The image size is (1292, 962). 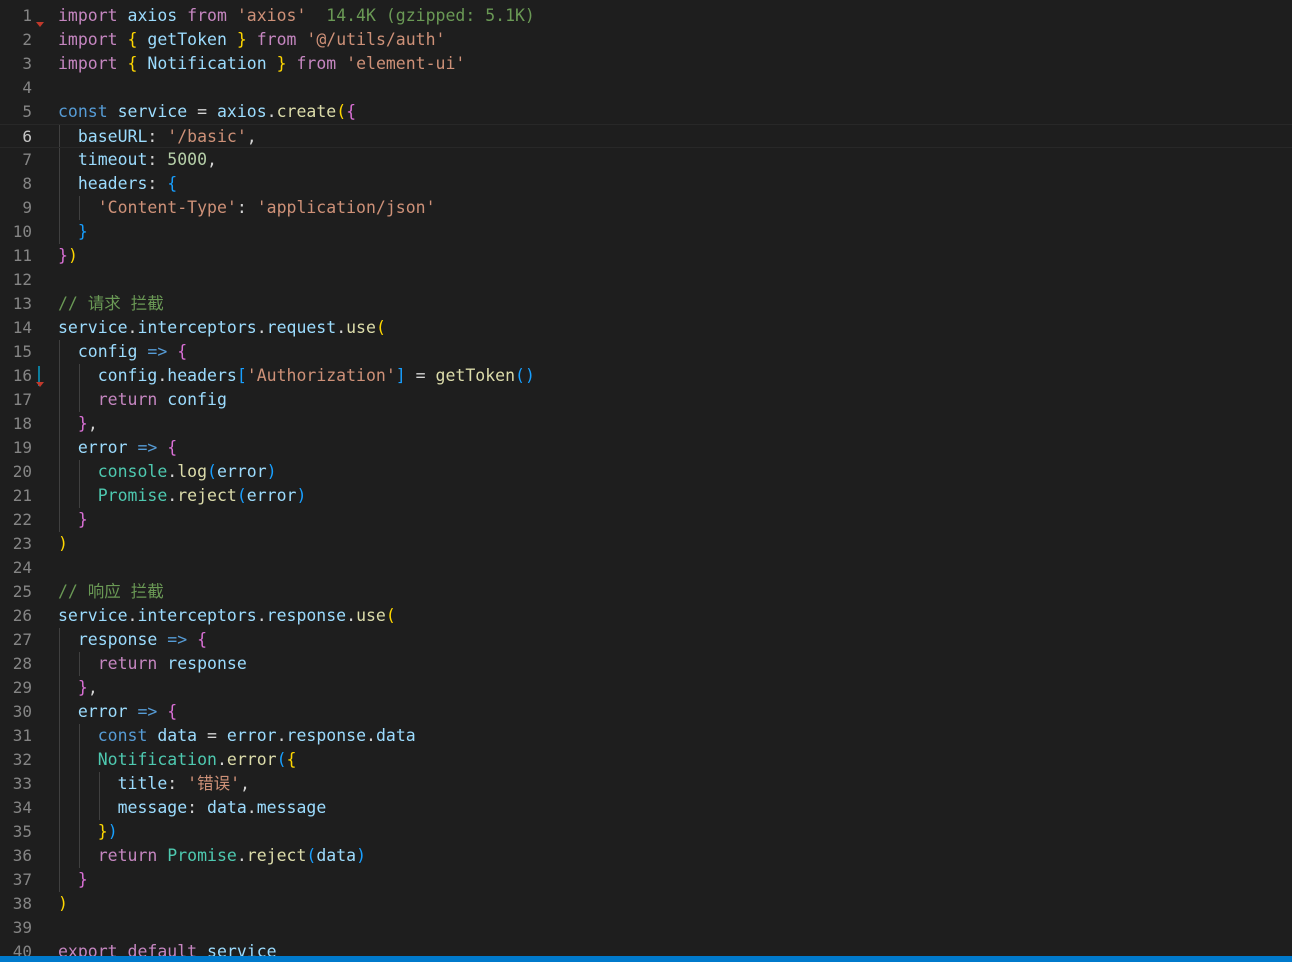 What do you see at coordinates (247, 208) in the screenshot?
I see `code-text: 'Content-Type': 'application/json'` at bounding box center [247, 208].